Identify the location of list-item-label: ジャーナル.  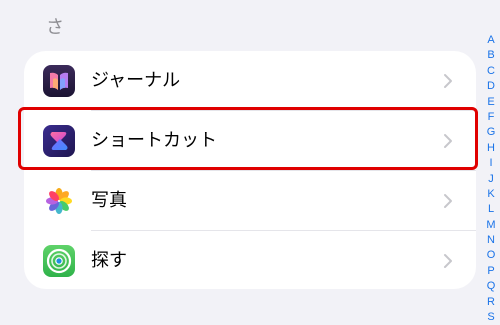
(136, 80).